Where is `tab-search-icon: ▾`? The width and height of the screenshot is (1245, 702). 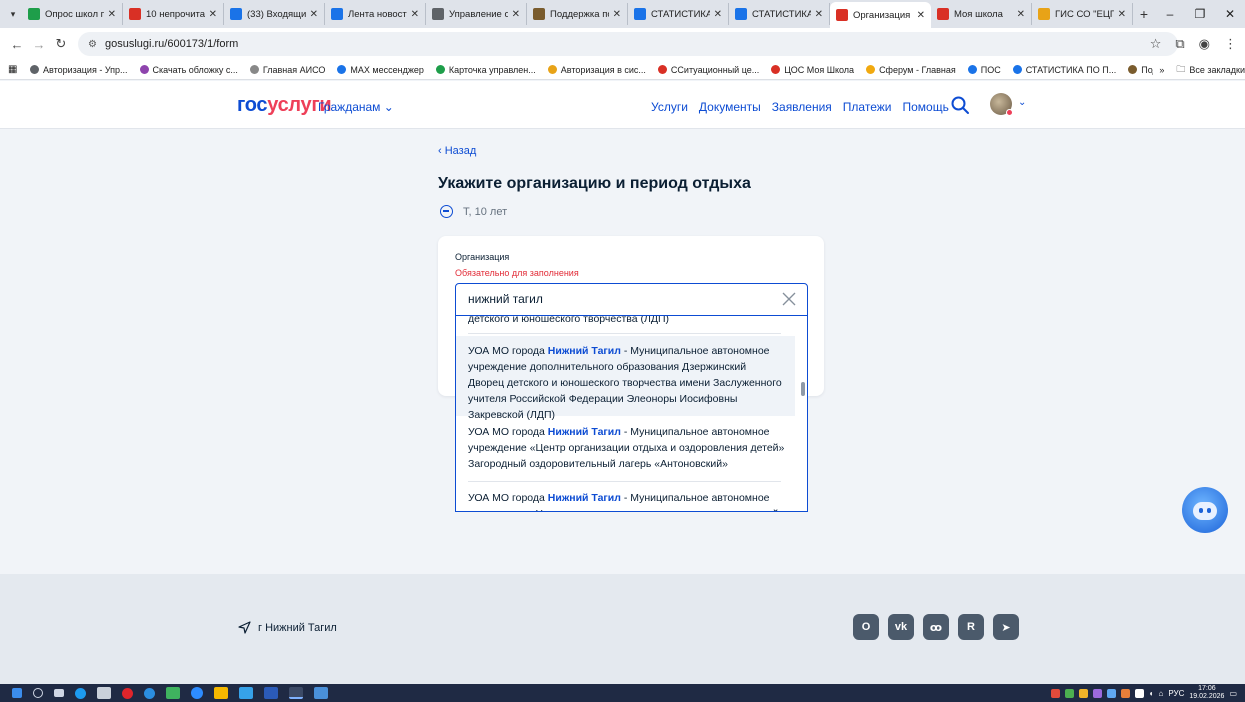
tab-search-icon: ▾ is located at coordinates (13, 14).